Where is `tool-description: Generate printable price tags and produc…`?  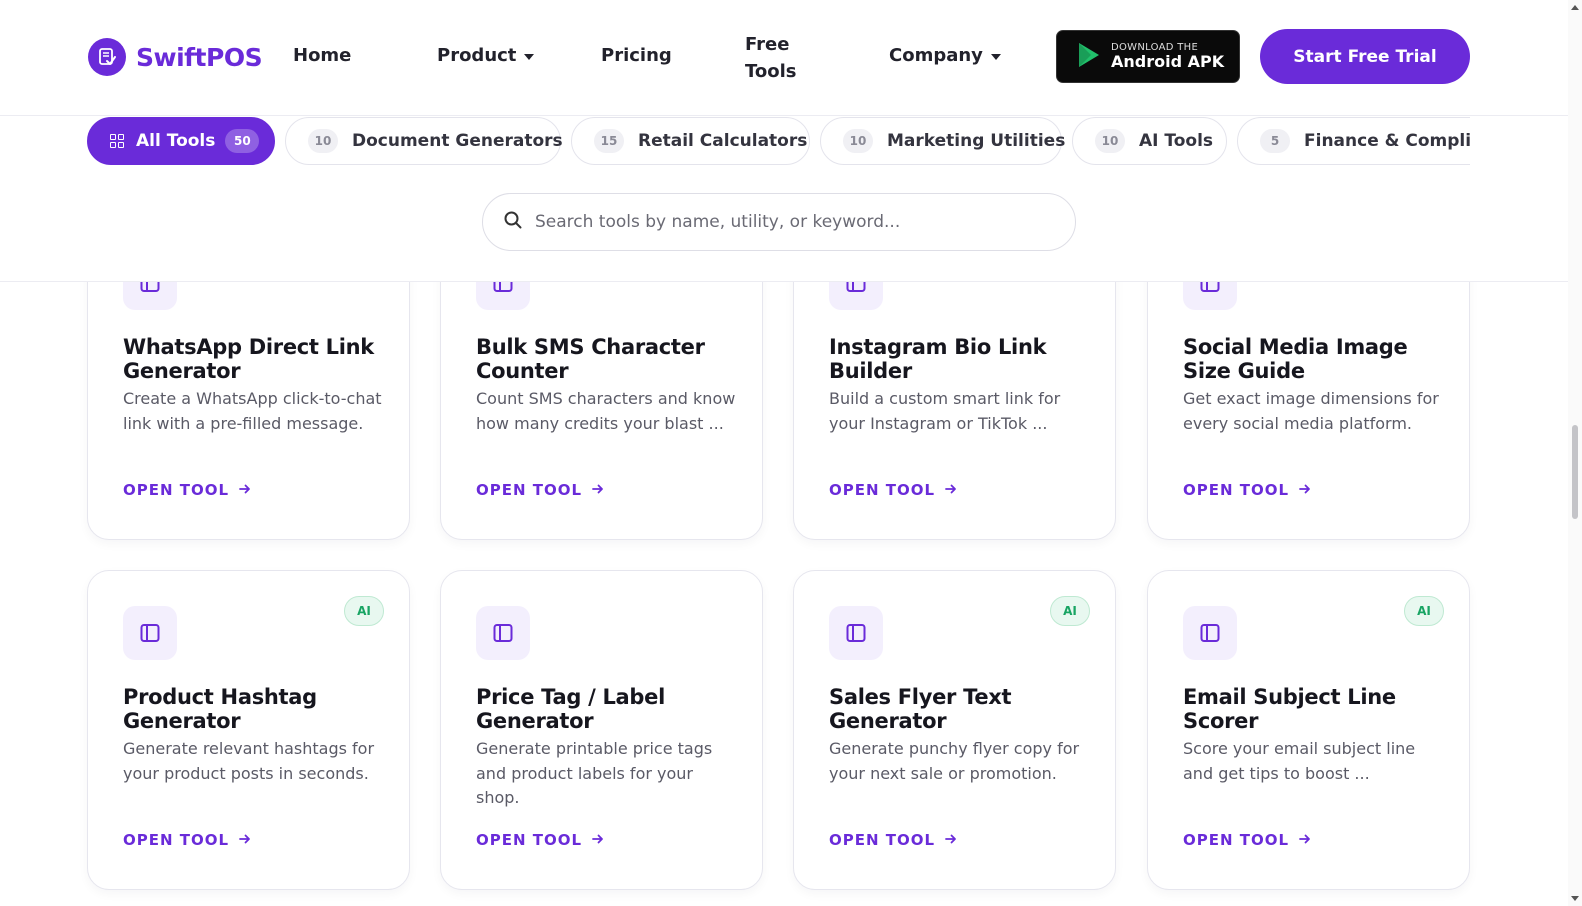
tool-description: Generate printable price tags and produc… is located at coordinates (594, 773).